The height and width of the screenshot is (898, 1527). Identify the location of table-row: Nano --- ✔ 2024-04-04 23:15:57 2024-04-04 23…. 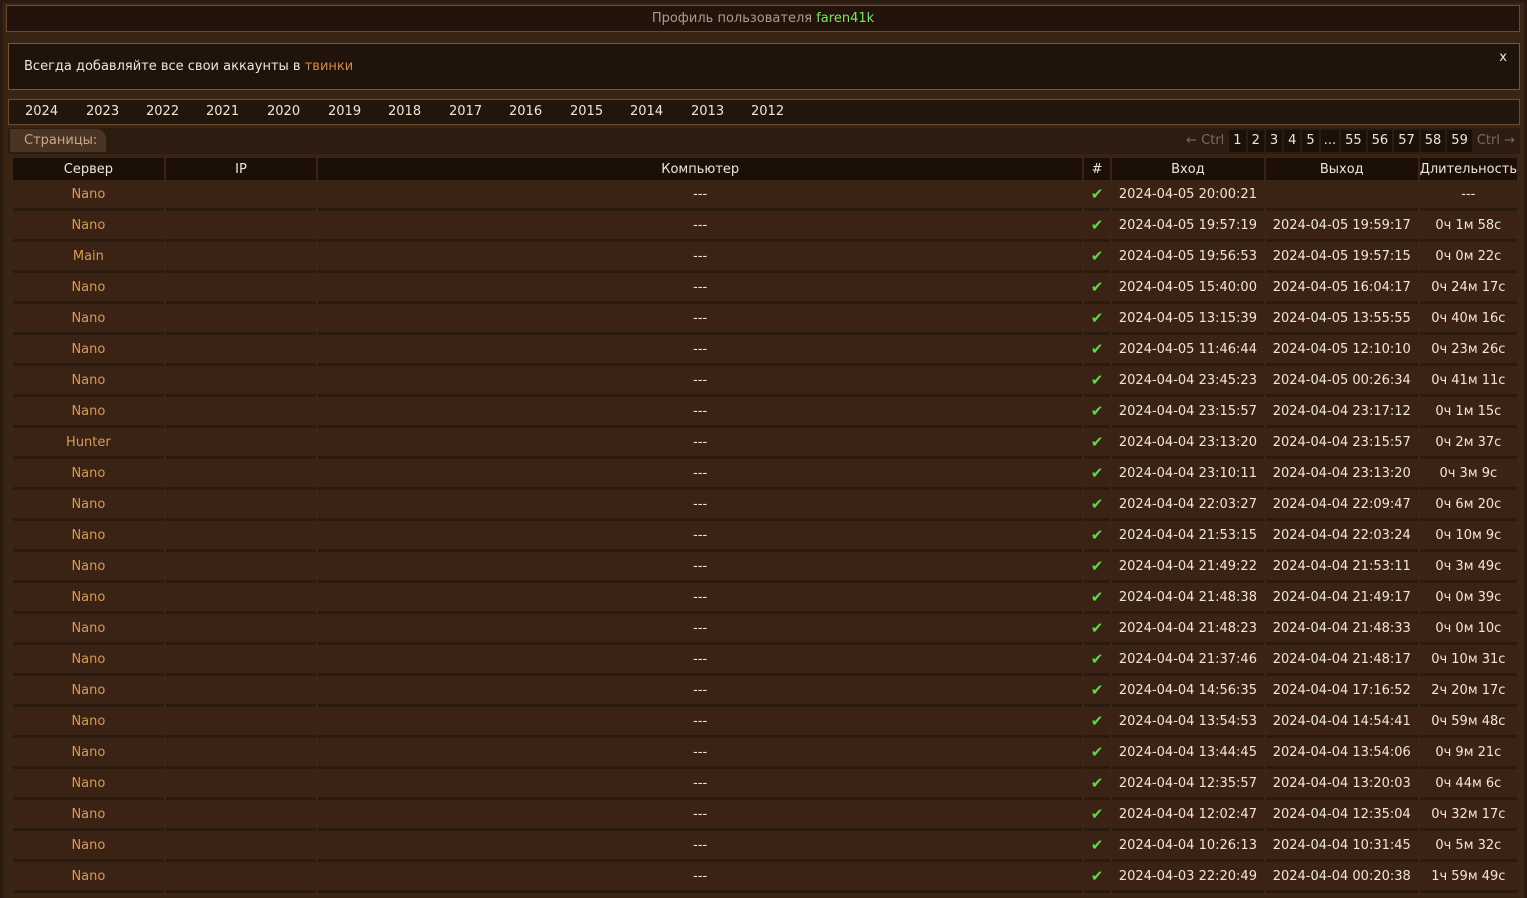
(765, 412).